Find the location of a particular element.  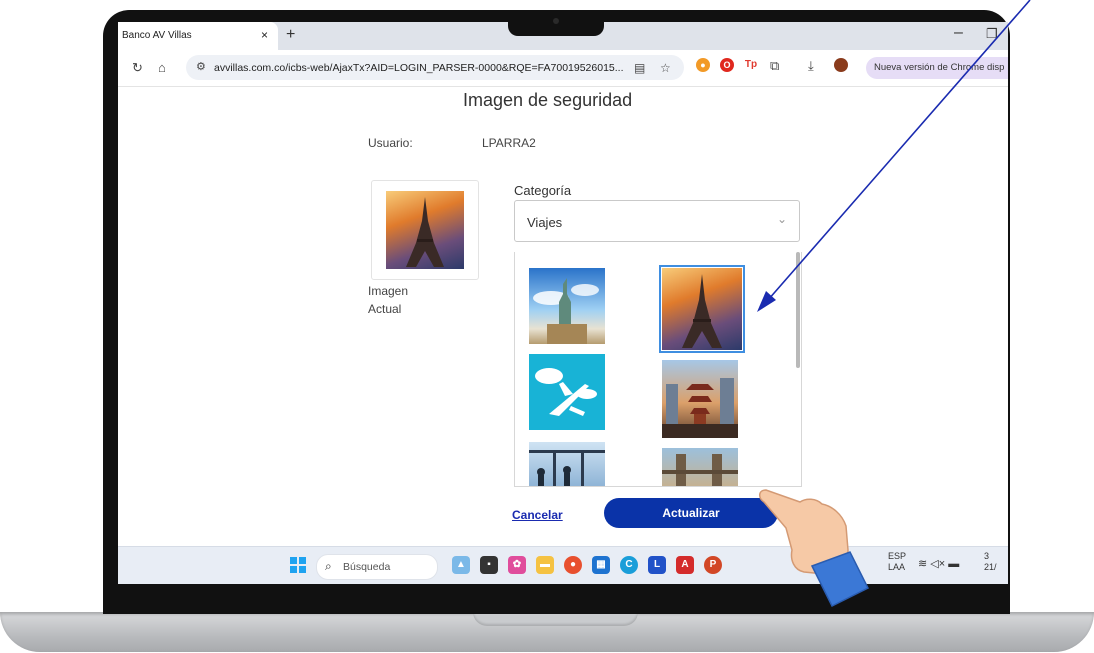

camera-icon is located at coordinates (556, 21).